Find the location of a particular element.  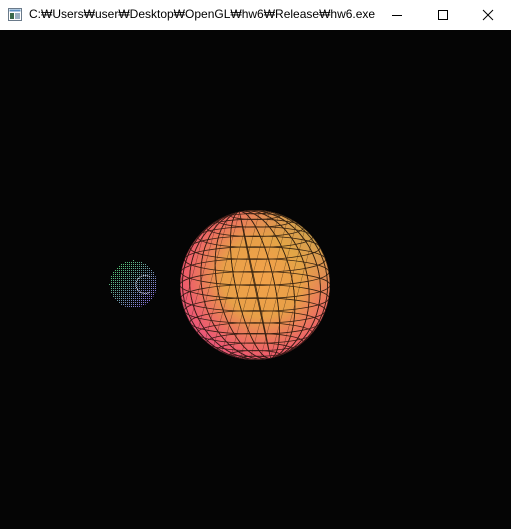

close-icon is located at coordinates (488, 15).